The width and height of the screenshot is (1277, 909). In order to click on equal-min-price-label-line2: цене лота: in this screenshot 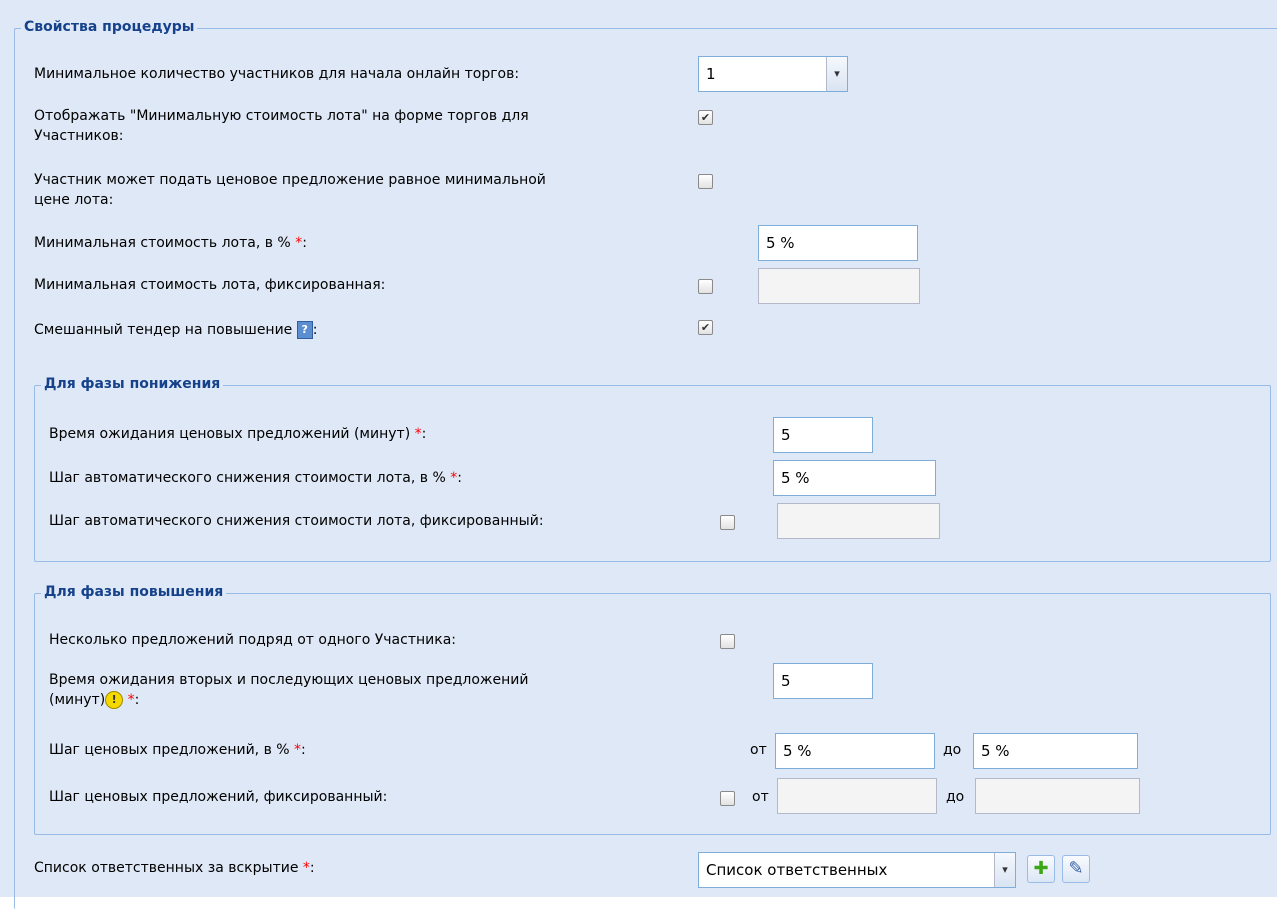, I will do `click(74, 200)`.